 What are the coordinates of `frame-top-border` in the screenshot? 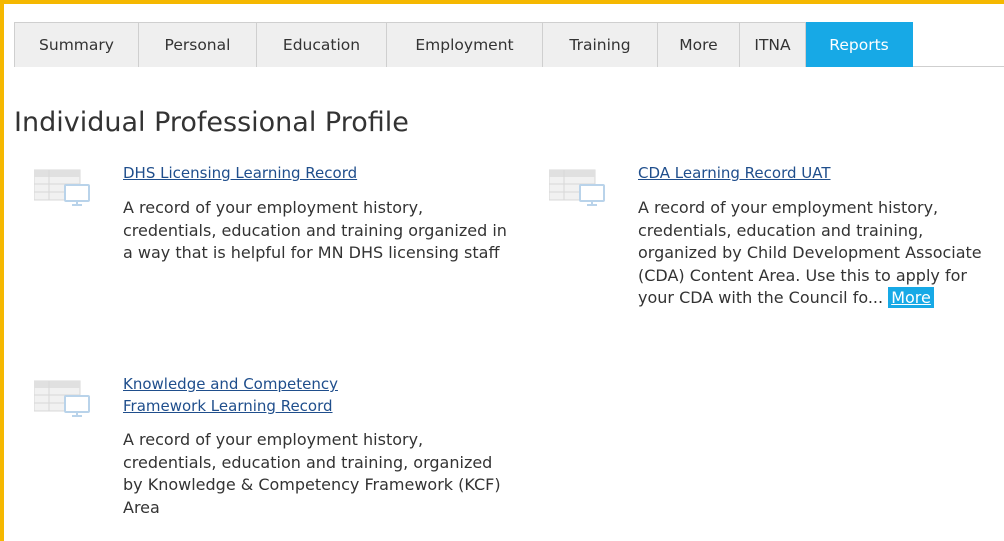 It's located at (502, 2).